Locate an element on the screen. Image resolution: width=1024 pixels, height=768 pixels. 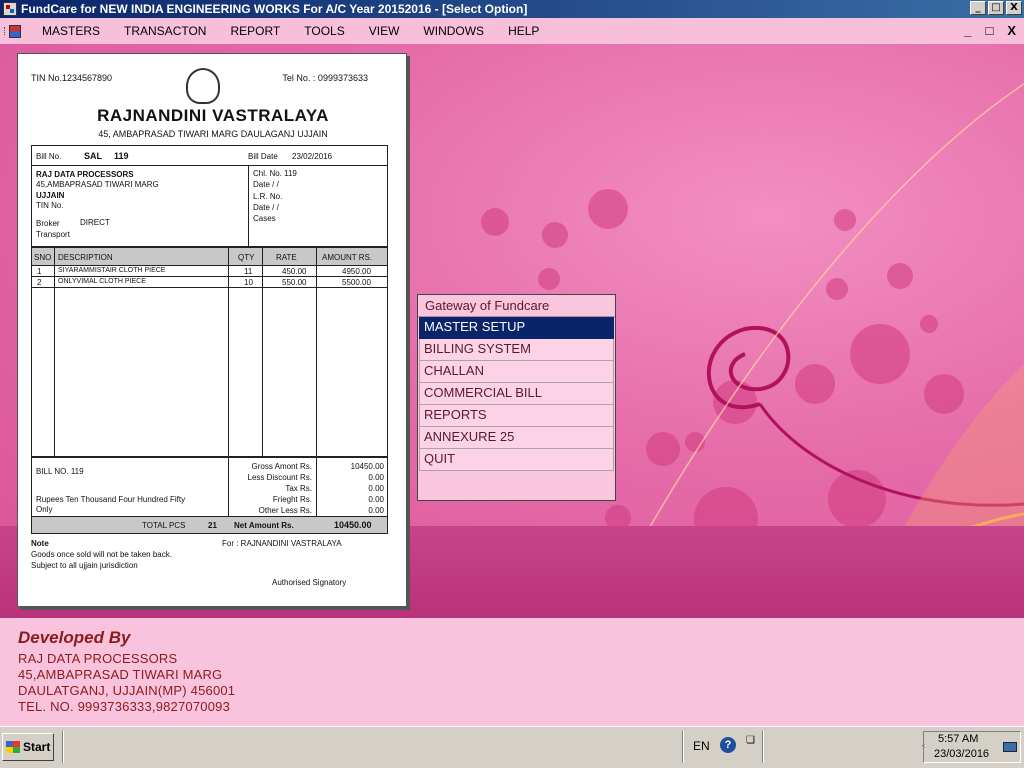
network-icon is located at coordinates (1010, 747).